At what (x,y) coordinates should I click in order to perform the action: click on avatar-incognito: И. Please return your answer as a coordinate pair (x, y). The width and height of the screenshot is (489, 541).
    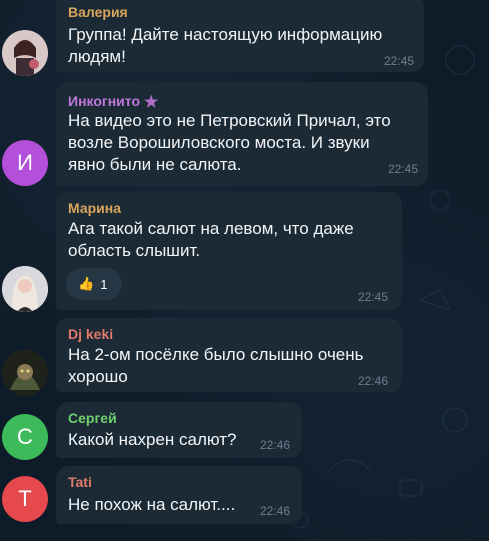
    Looking at the image, I should click on (25, 163).